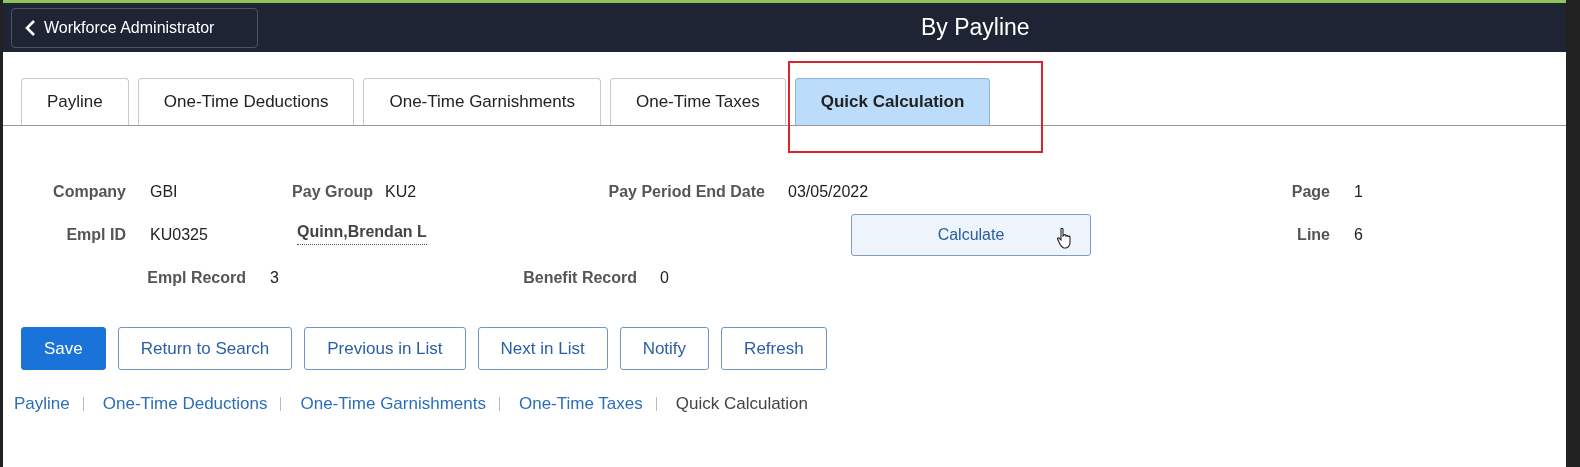 This screenshot has height=467, width=1580. Describe the element at coordinates (587, 404) in the screenshot. I see `breadcrumb-link: One-Time Taxes` at that location.